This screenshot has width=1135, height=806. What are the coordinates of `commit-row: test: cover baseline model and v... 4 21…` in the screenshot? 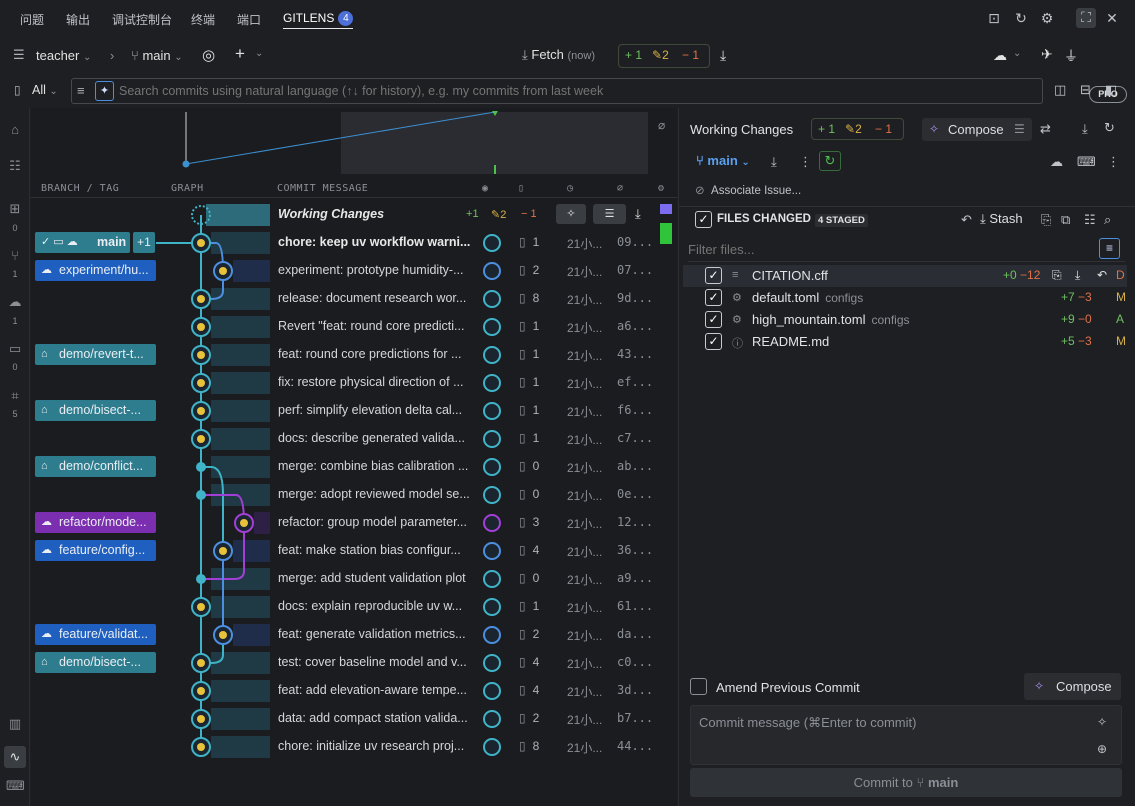 It's located at (354, 663).